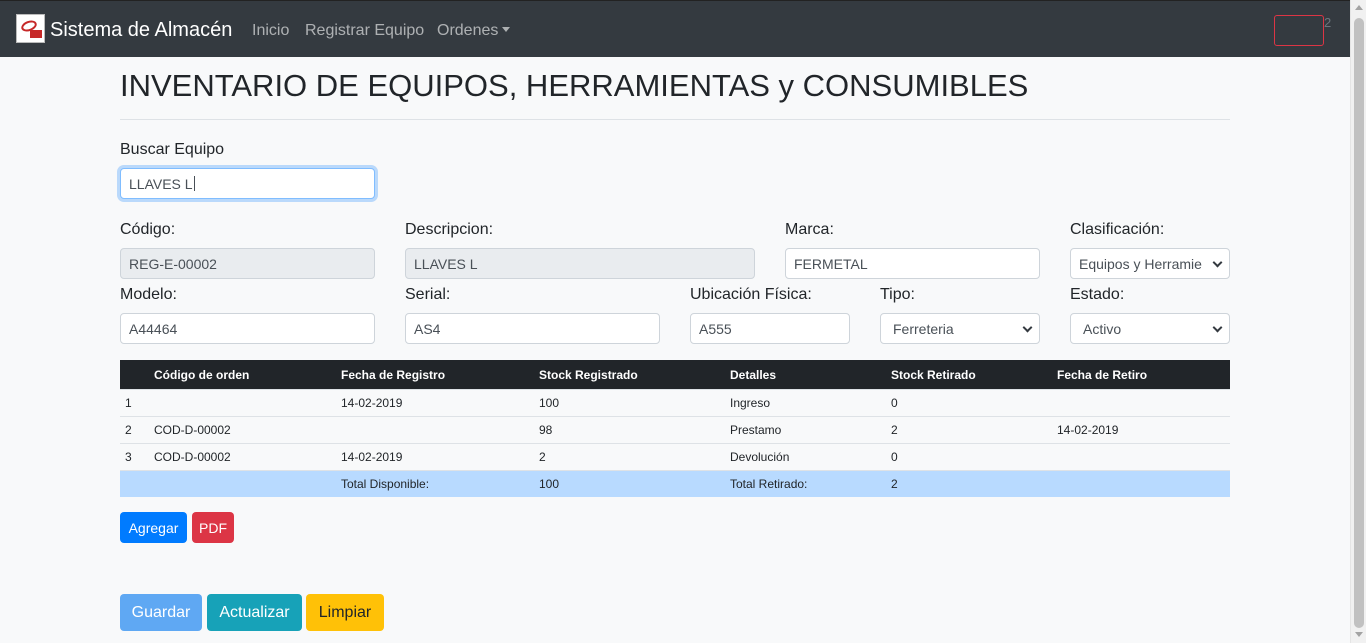 This screenshot has width=1366, height=643. Describe the element at coordinates (153, 527) in the screenshot. I see `agregar-button: Agregar` at that location.